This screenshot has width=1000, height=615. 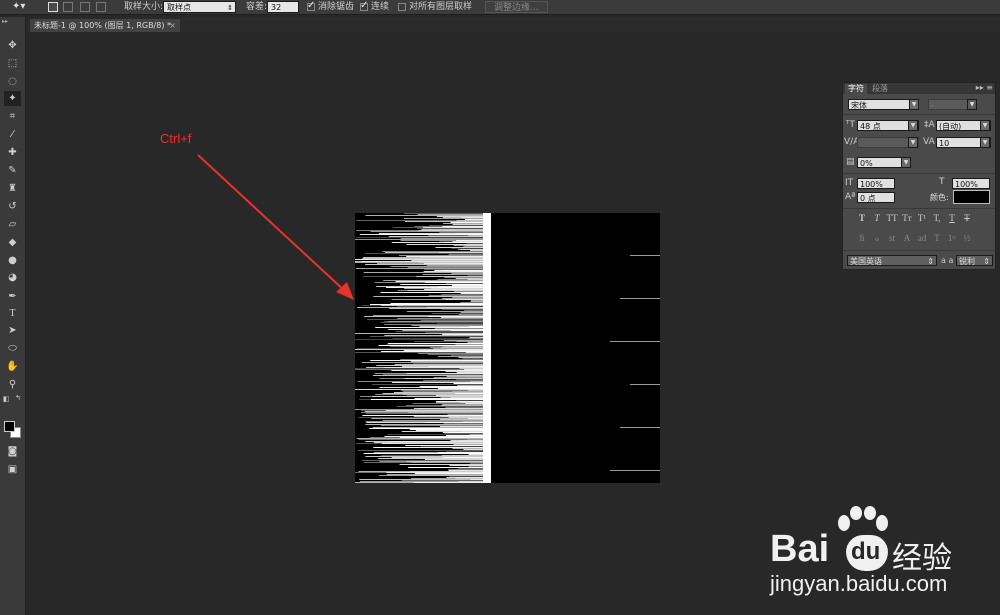 I want to click on sample-all-layers-checkbox: 对所有图层取样, so click(x=435, y=7).